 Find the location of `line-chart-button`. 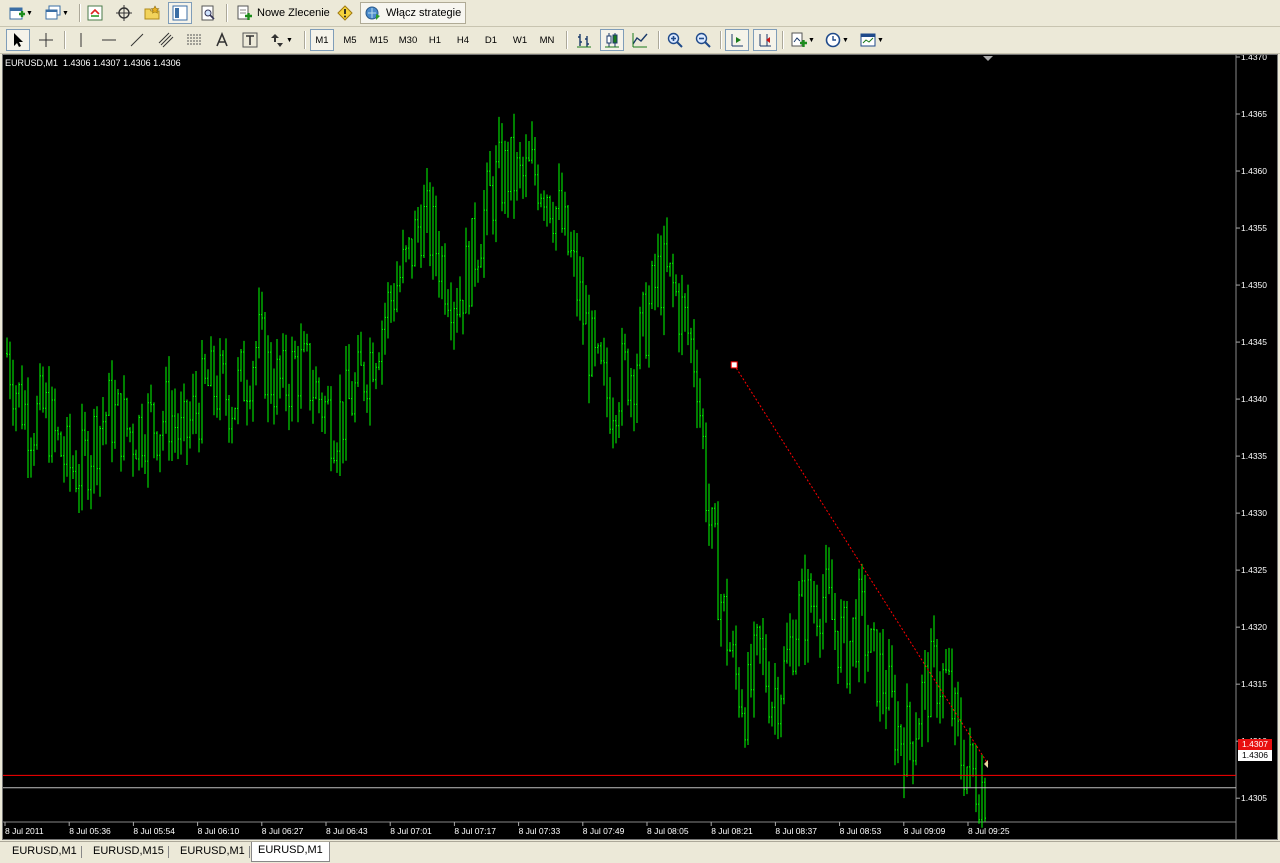

line-chart-button is located at coordinates (640, 40).